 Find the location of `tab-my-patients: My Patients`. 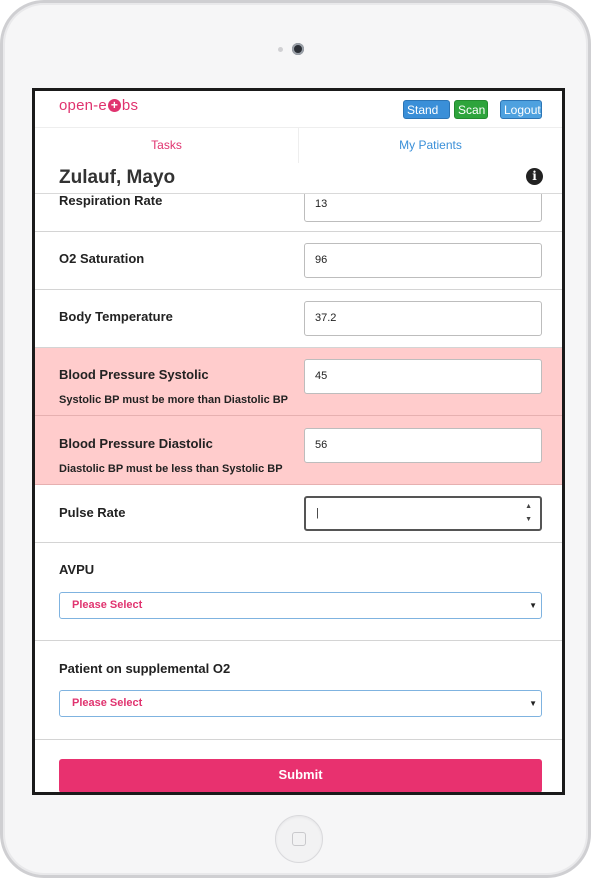

tab-my-patients: My Patients is located at coordinates (430, 145).